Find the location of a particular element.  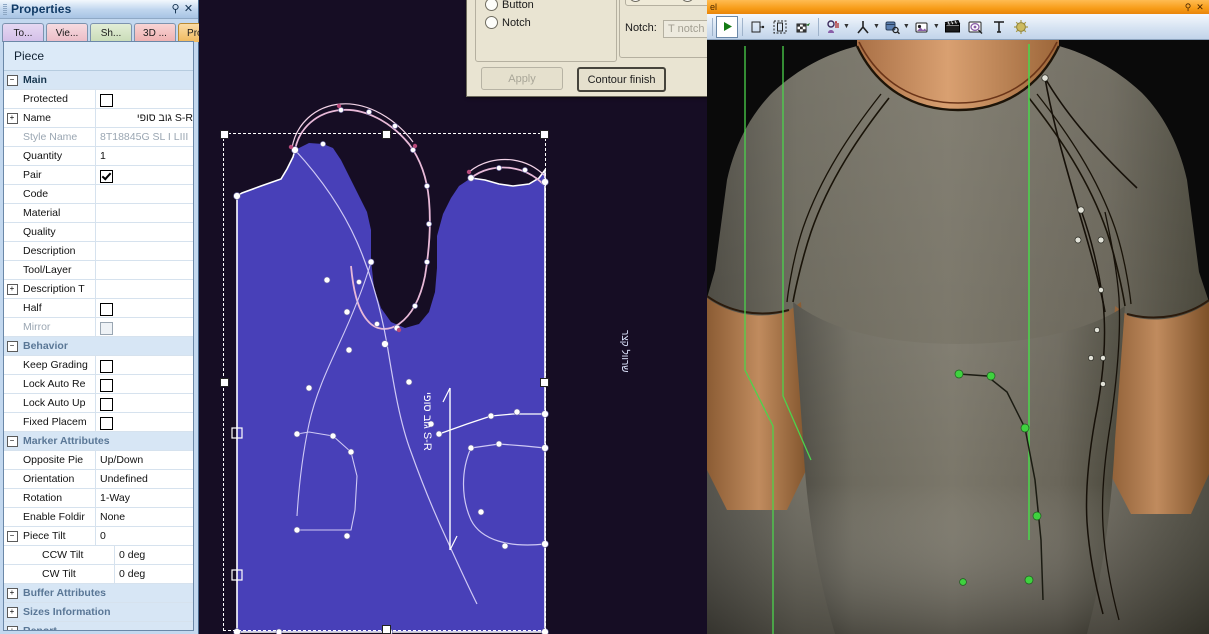

play-simulate-icon is located at coordinates (727, 26).